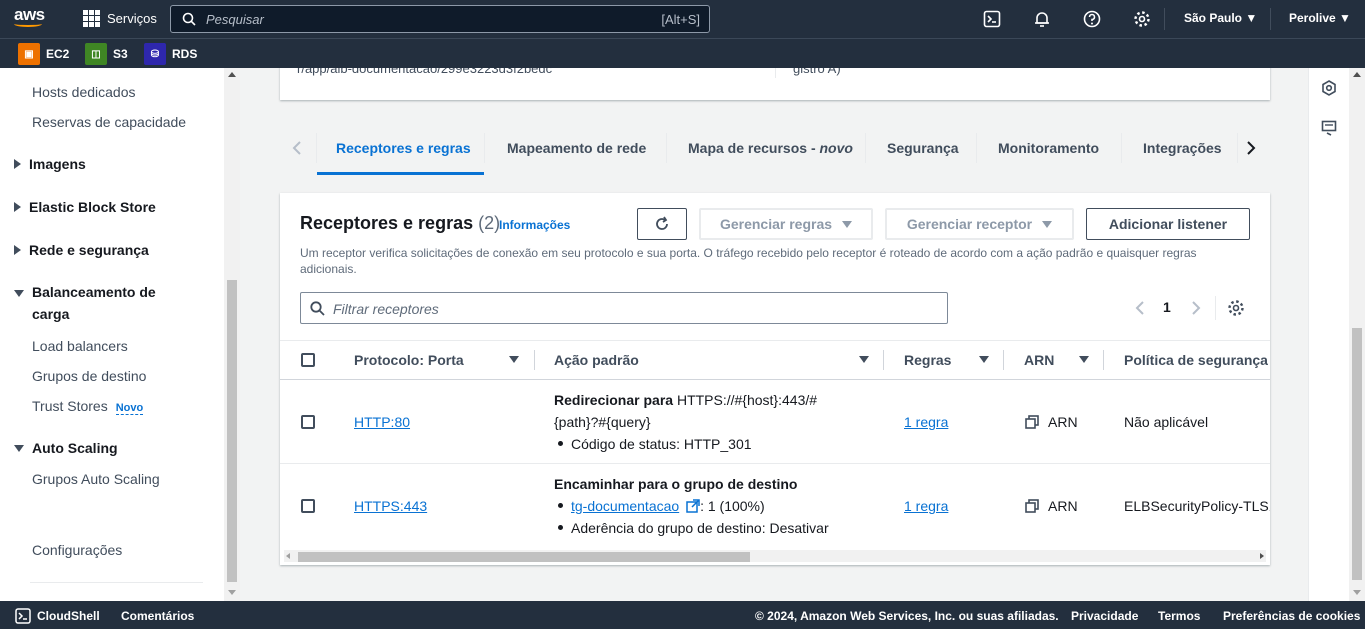  I want to click on services-menu-button: Serviços, so click(120, 18).